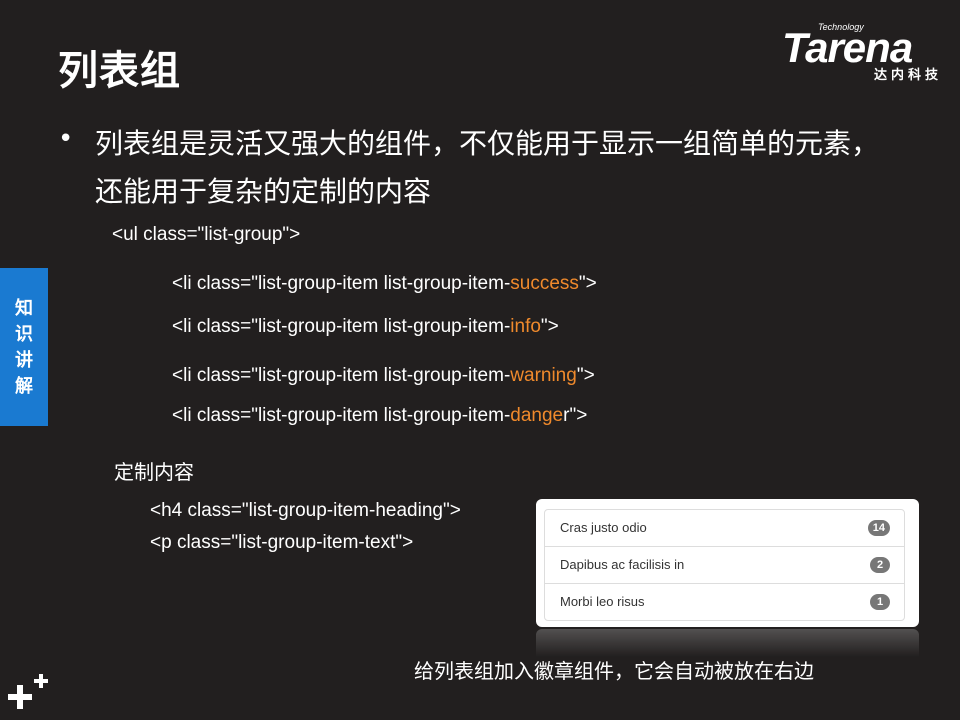  I want to click on slide-title: 列表组, so click(119, 71).